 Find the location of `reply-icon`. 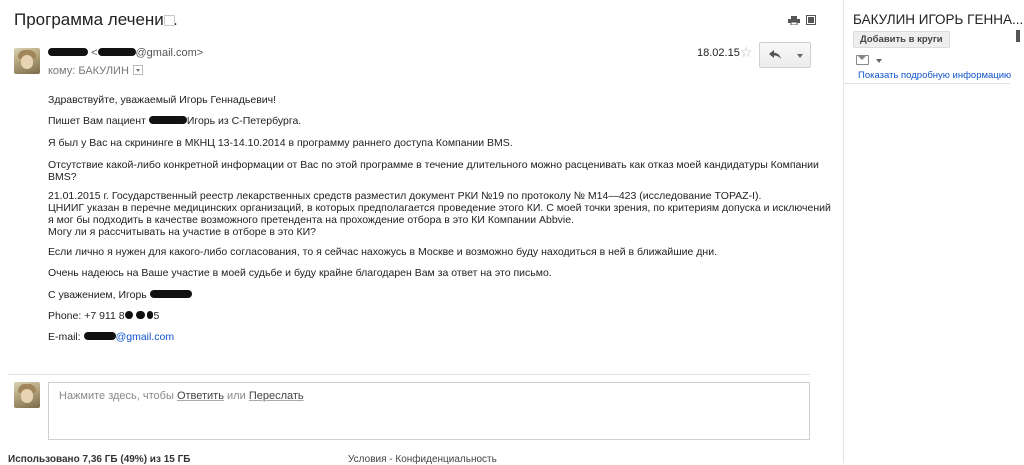

reply-icon is located at coordinates (775, 54).